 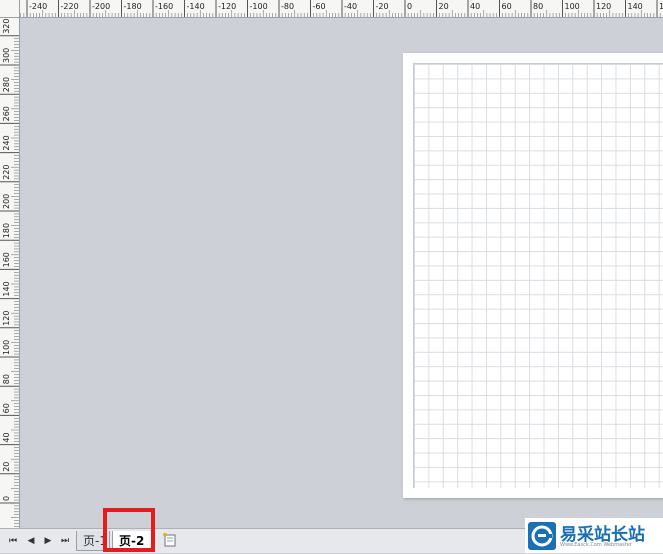 I want to click on tab-page-1-label: 页-1, so click(x=95, y=541).